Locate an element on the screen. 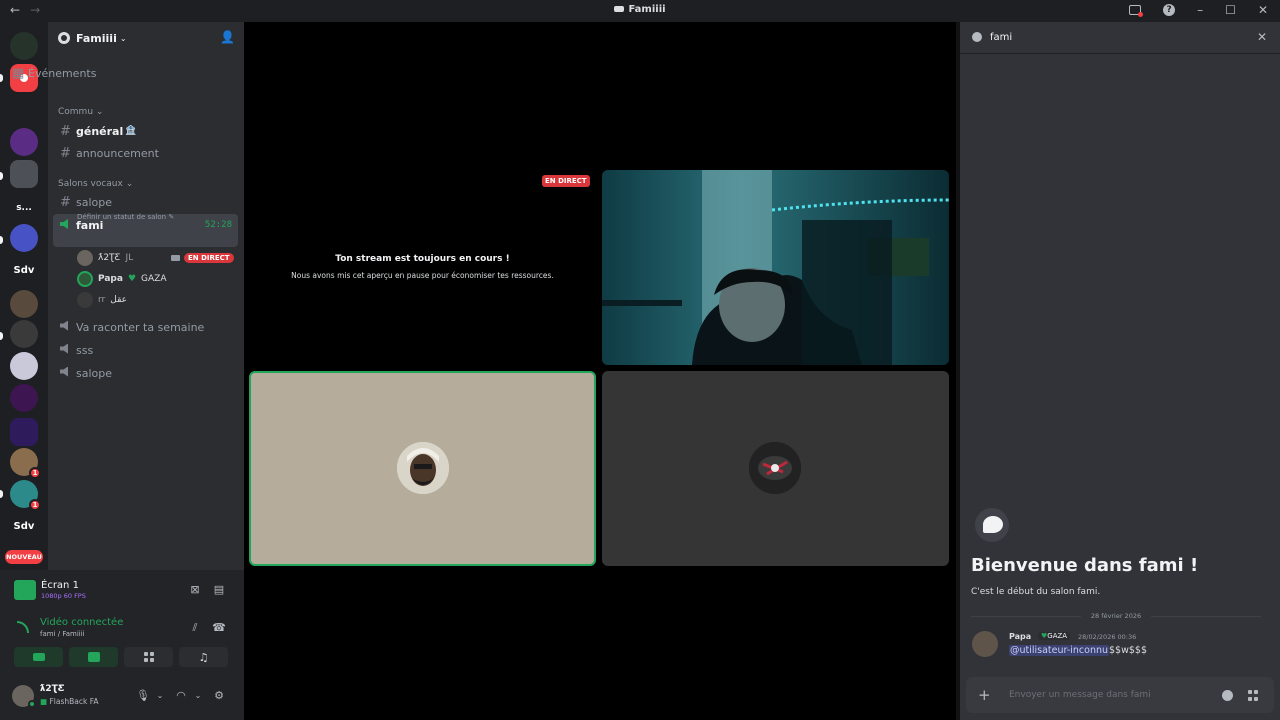  maximize-button: ☐ is located at coordinates (1230, 10).